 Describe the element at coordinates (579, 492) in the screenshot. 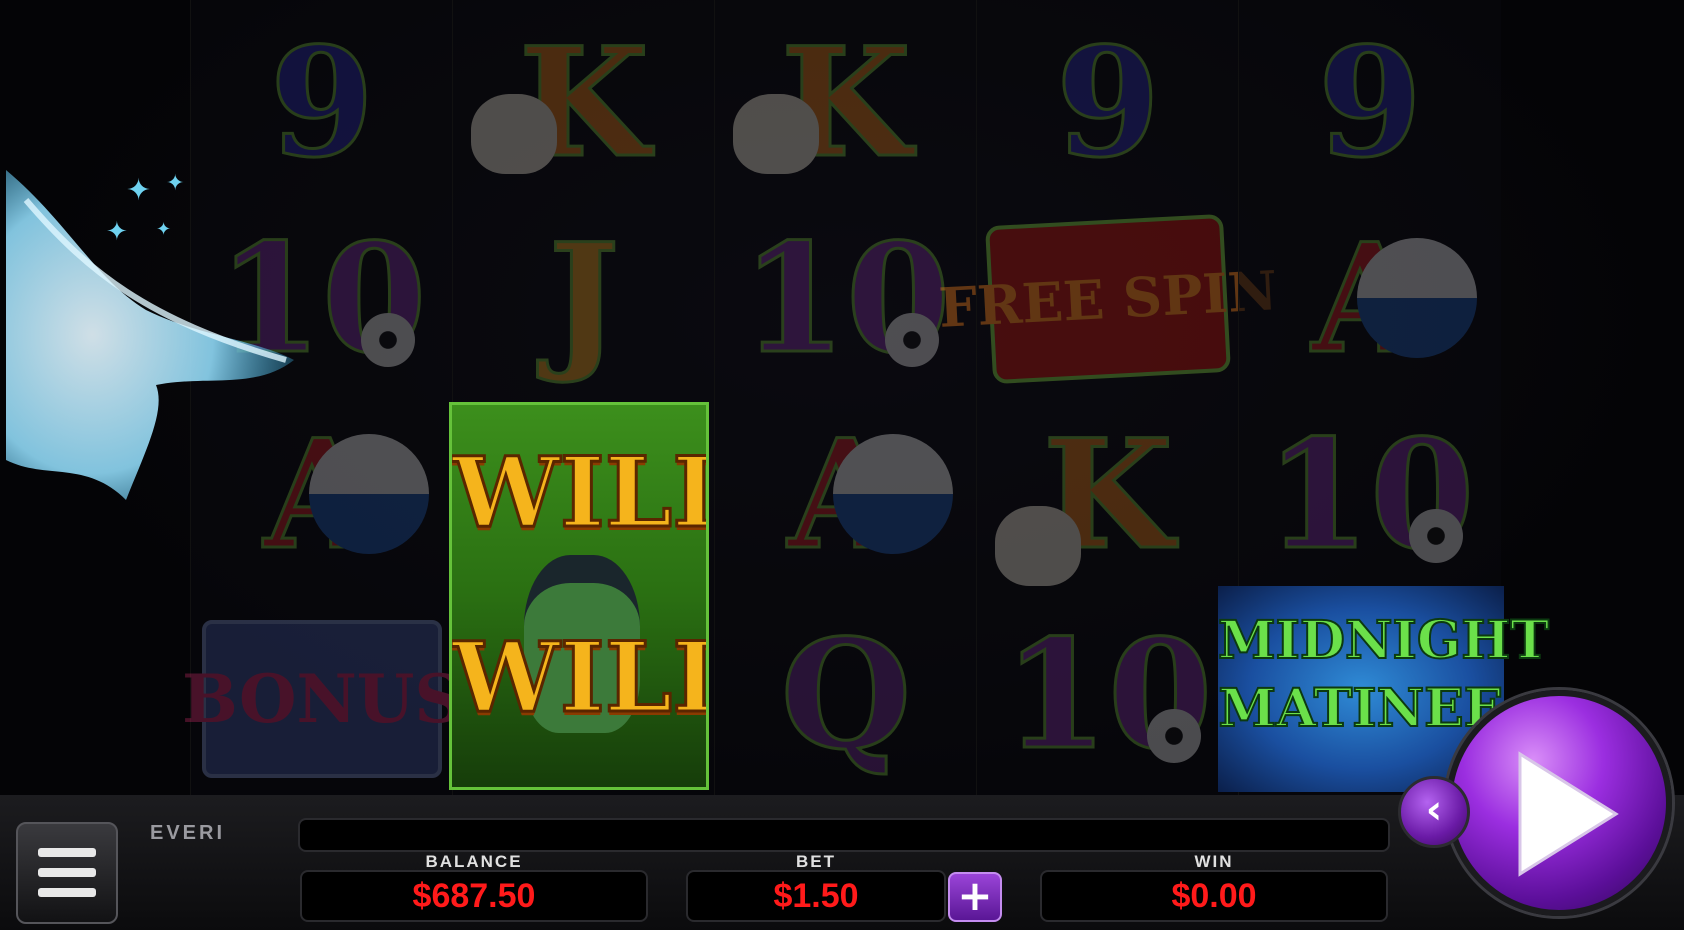

I see `wild-label-top: WILD` at that location.